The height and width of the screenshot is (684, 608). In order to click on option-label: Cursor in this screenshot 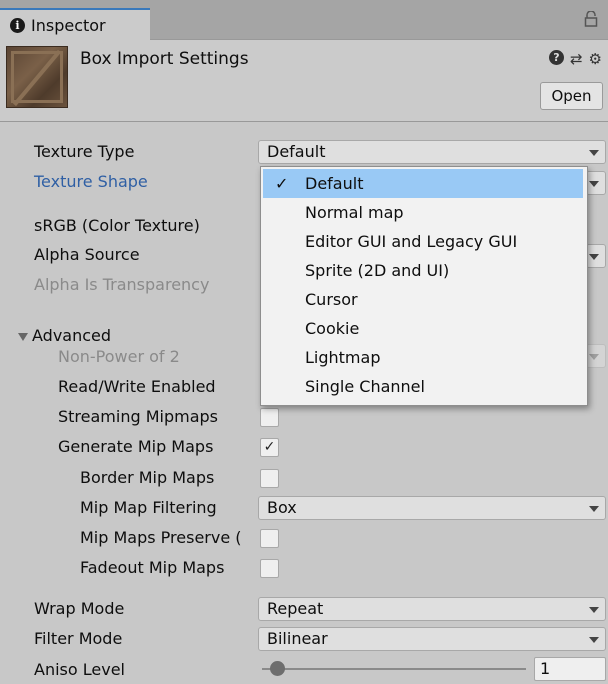, I will do `click(331, 299)`.